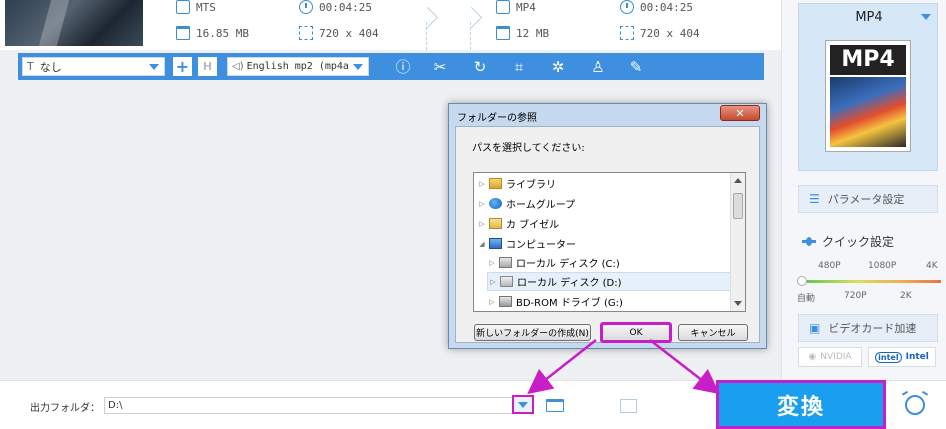  Describe the element at coordinates (660, 33) in the screenshot. I see `output-resolution: 720 x 404` at that location.